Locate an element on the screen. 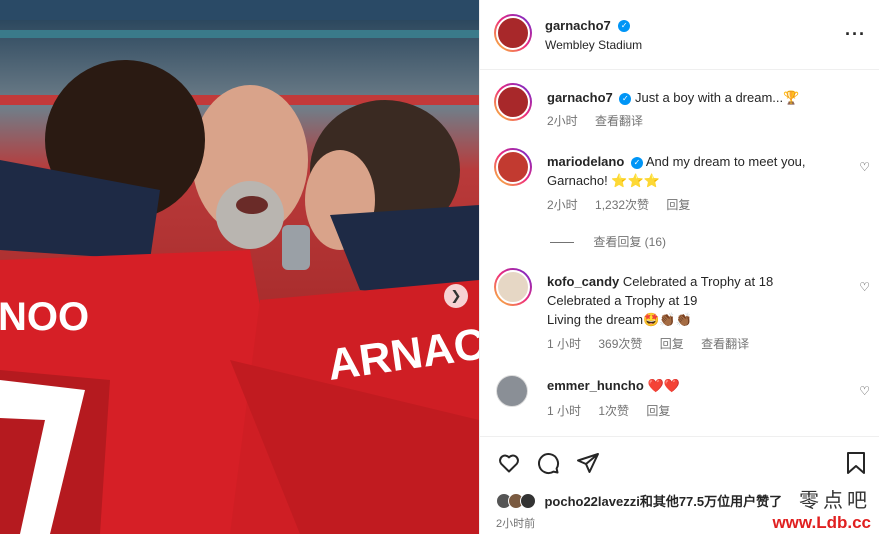 The height and width of the screenshot is (534, 879). view-replies: 查看回复 (16) is located at coordinates (608, 241).